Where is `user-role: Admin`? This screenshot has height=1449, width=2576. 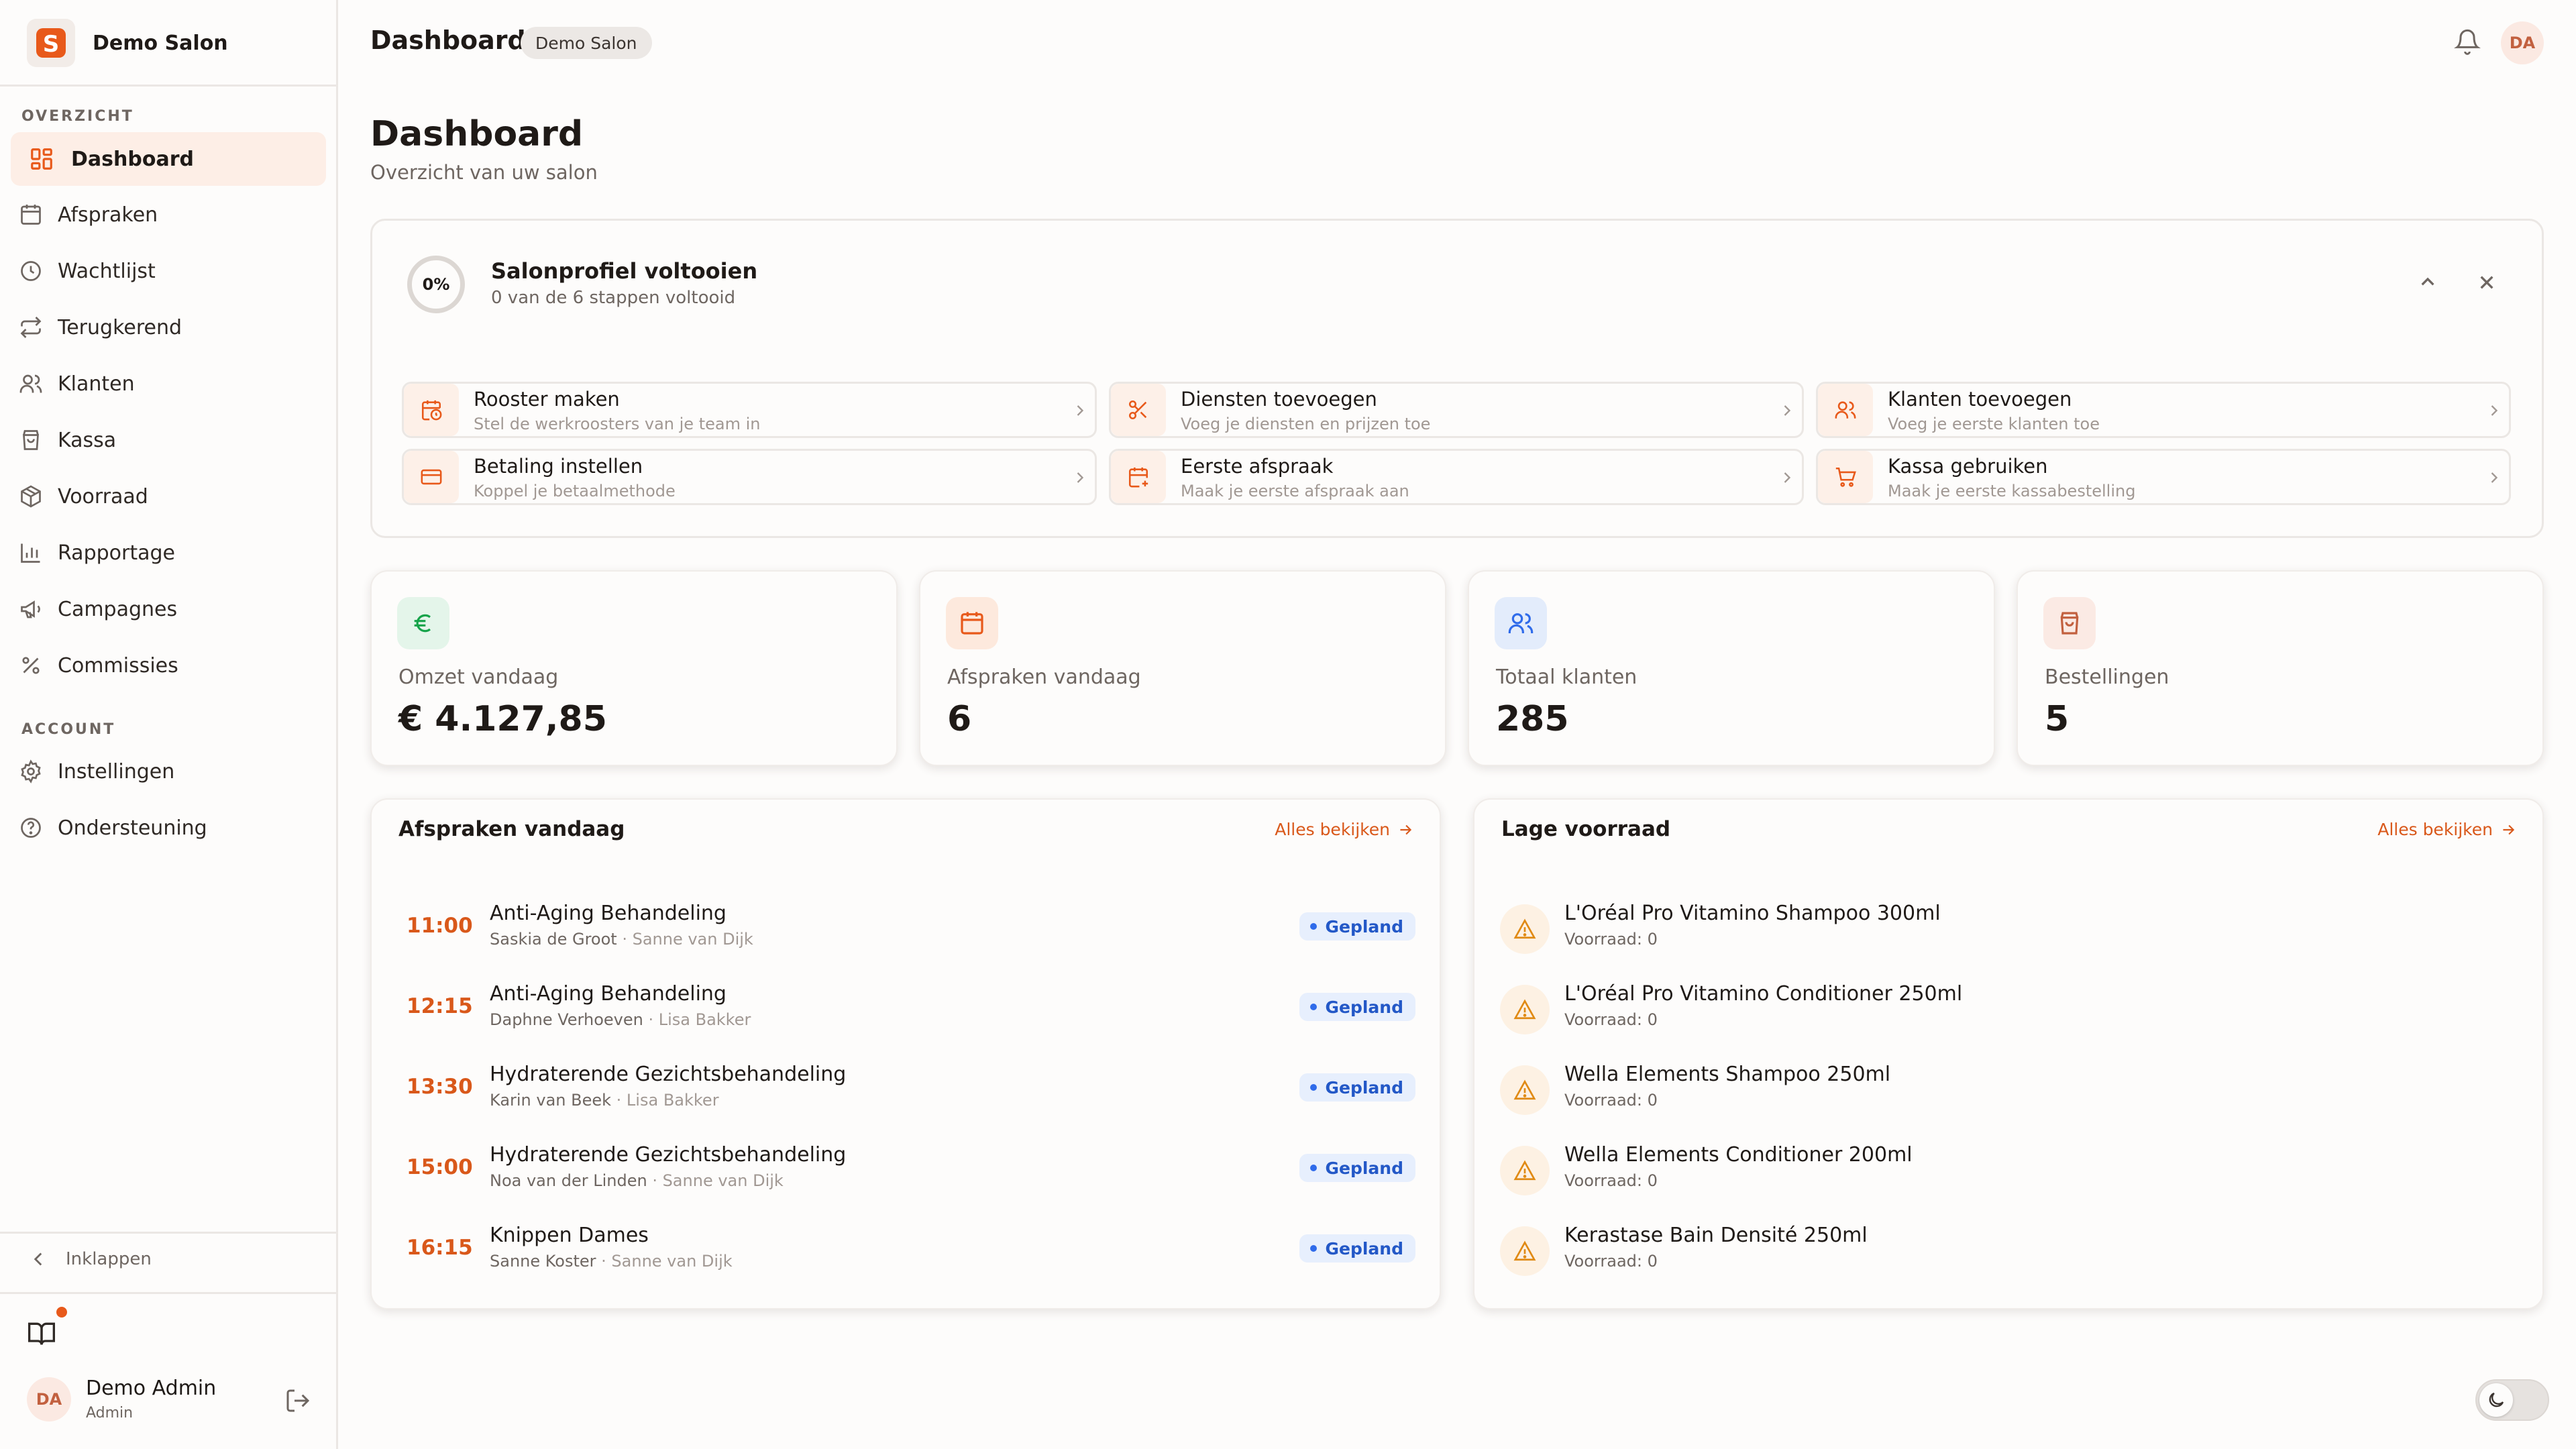
user-role: Admin is located at coordinates (109, 1413).